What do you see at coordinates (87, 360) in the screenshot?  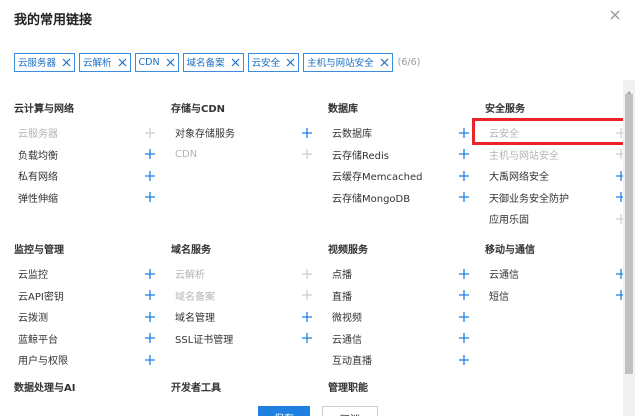 I see `link-item: 用户与权限` at bounding box center [87, 360].